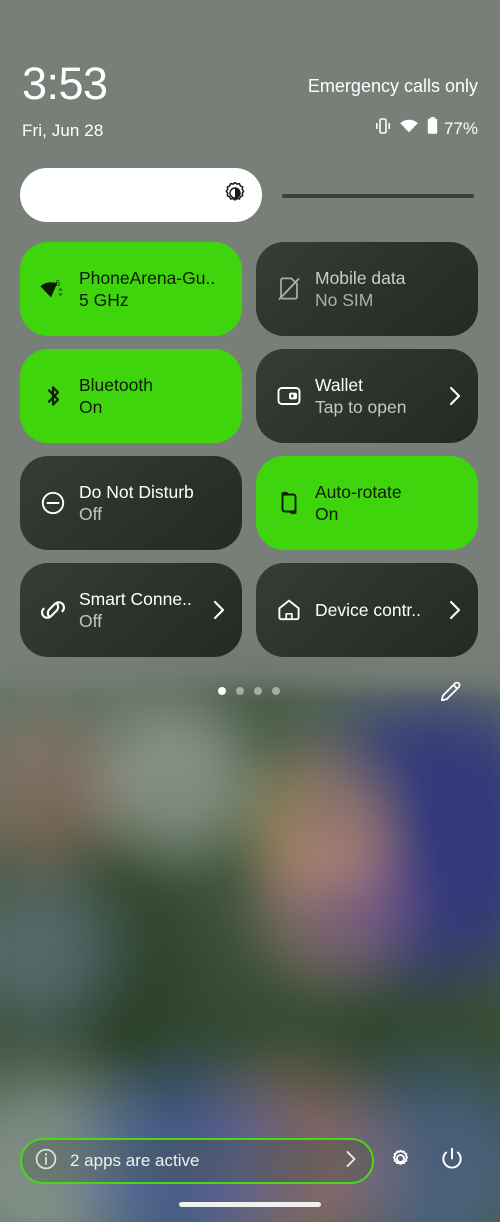 The width and height of the screenshot is (500, 1222). I want to click on tile-device-controls-text: Device contr.., so click(378, 610).